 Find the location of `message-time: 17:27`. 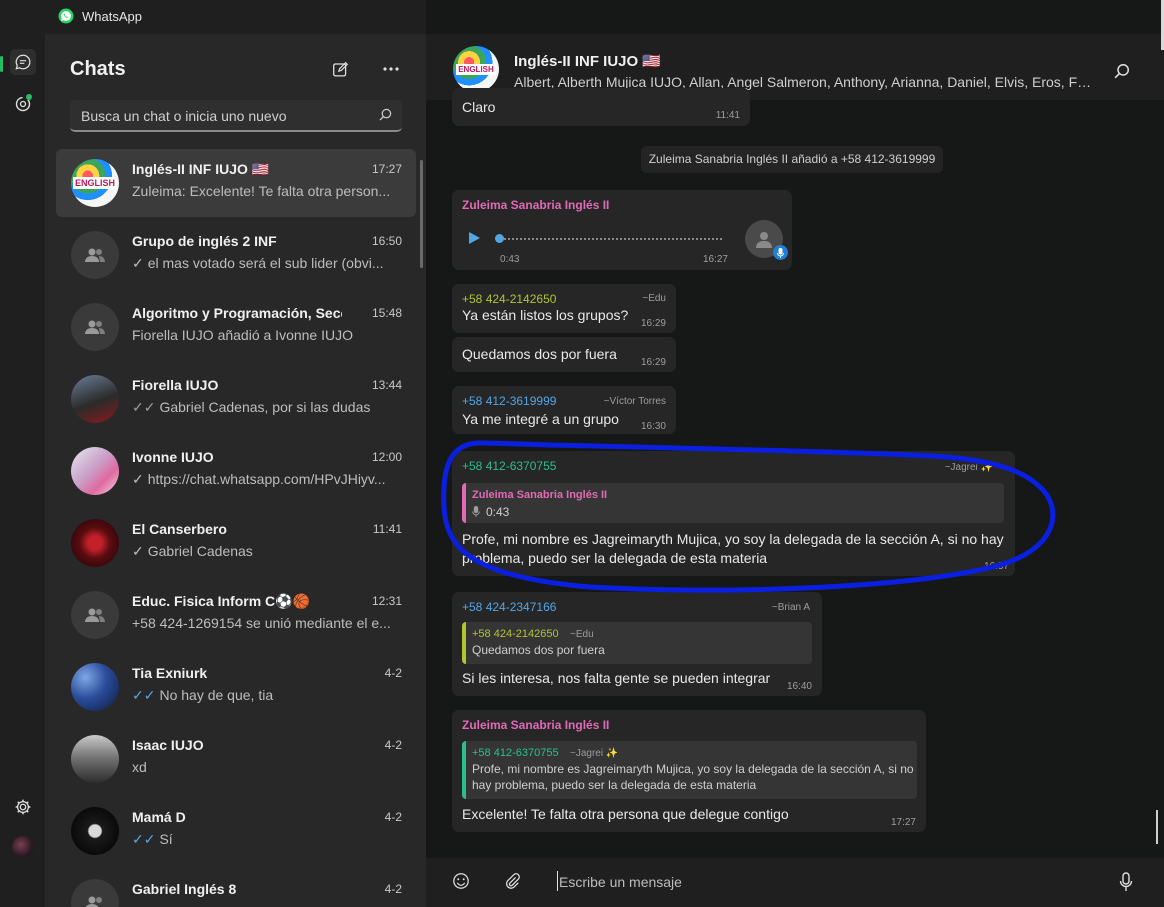

message-time: 17:27 is located at coordinates (903, 822).